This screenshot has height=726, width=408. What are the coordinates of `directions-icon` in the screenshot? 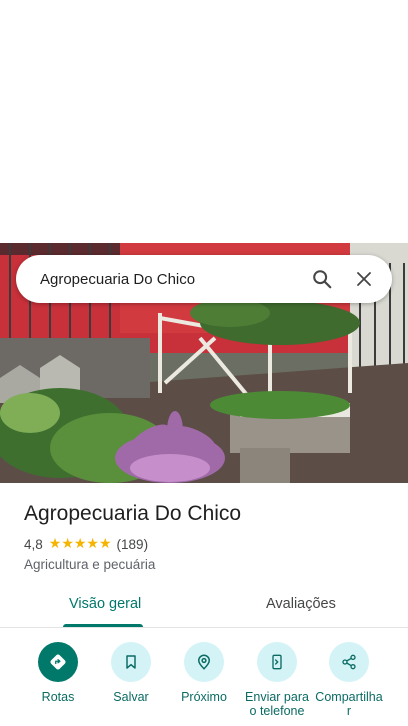 It's located at (58, 662).